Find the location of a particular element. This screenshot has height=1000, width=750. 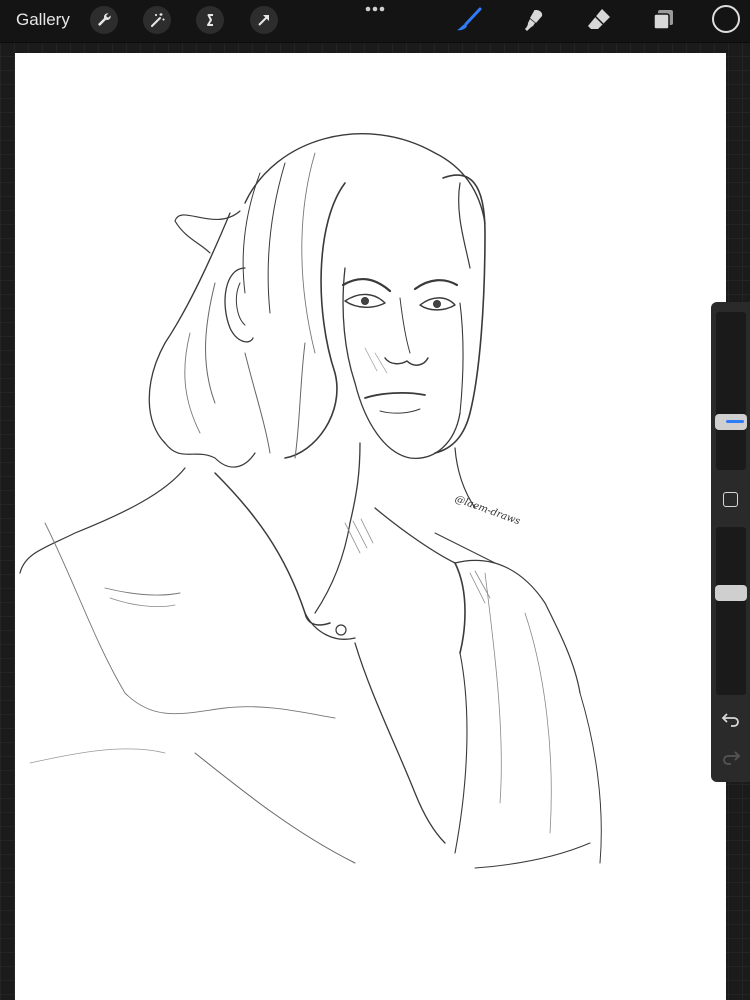

wrench-icon is located at coordinates (104, 20).